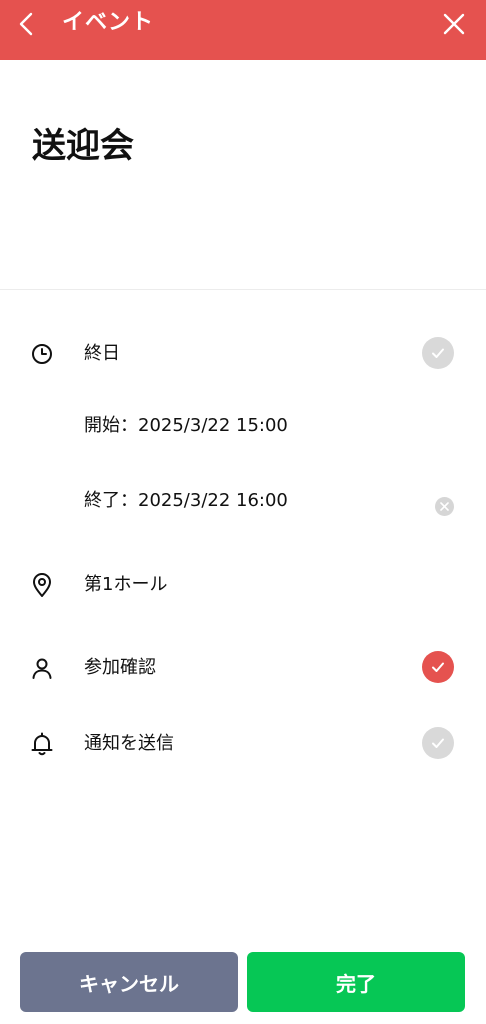  Describe the element at coordinates (129, 743) in the screenshot. I see `notify-label: 通知を送信` at that location.